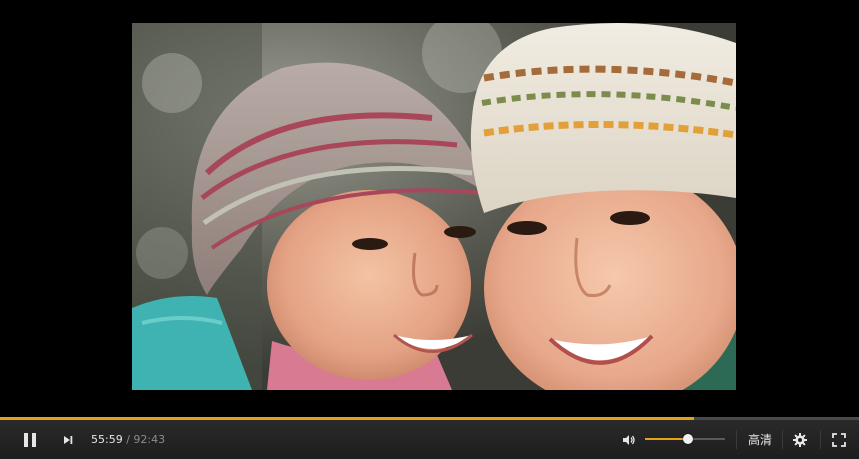 This screenshot has width=859, height=459. Describe the element at coordinates (760, 439) in the screenshot. I see `quality-button: 高清` at that location.